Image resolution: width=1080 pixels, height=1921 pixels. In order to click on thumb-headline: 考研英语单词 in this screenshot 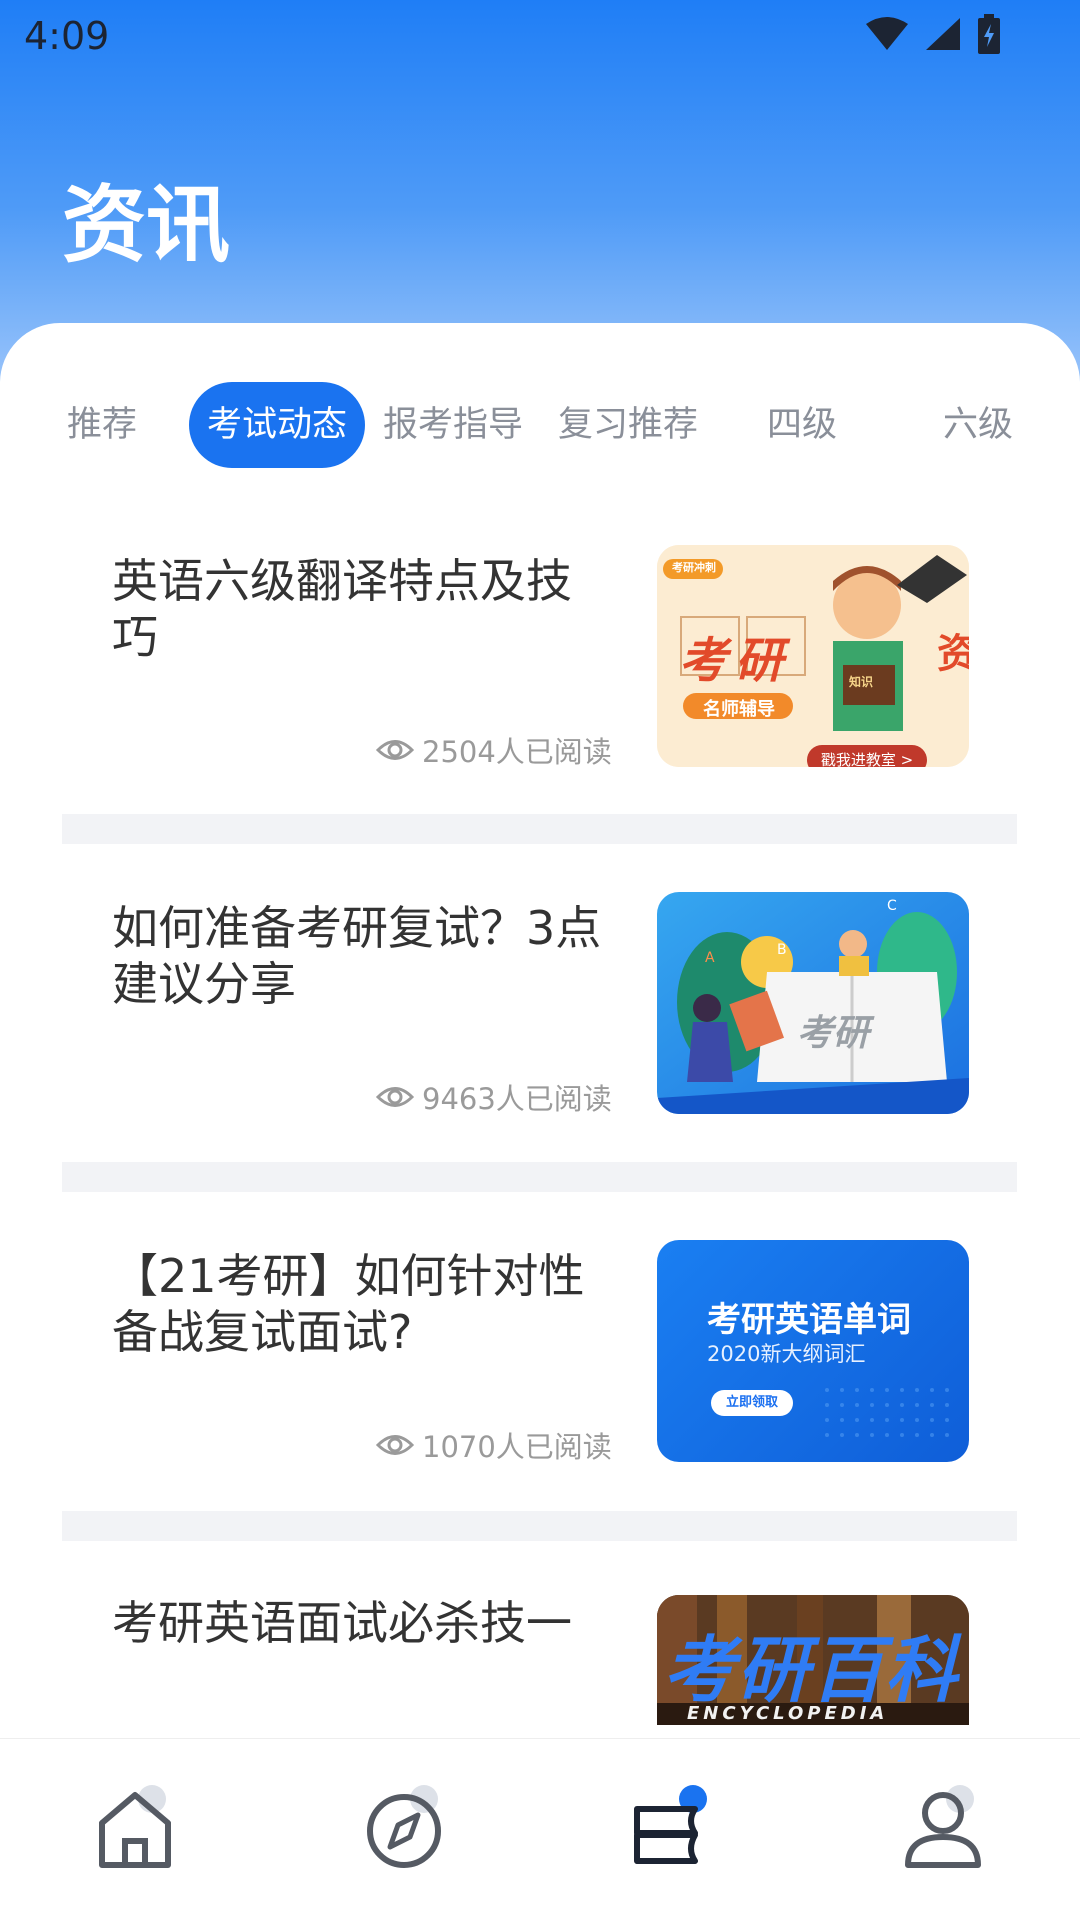, I will do `click(809, 1320)`.